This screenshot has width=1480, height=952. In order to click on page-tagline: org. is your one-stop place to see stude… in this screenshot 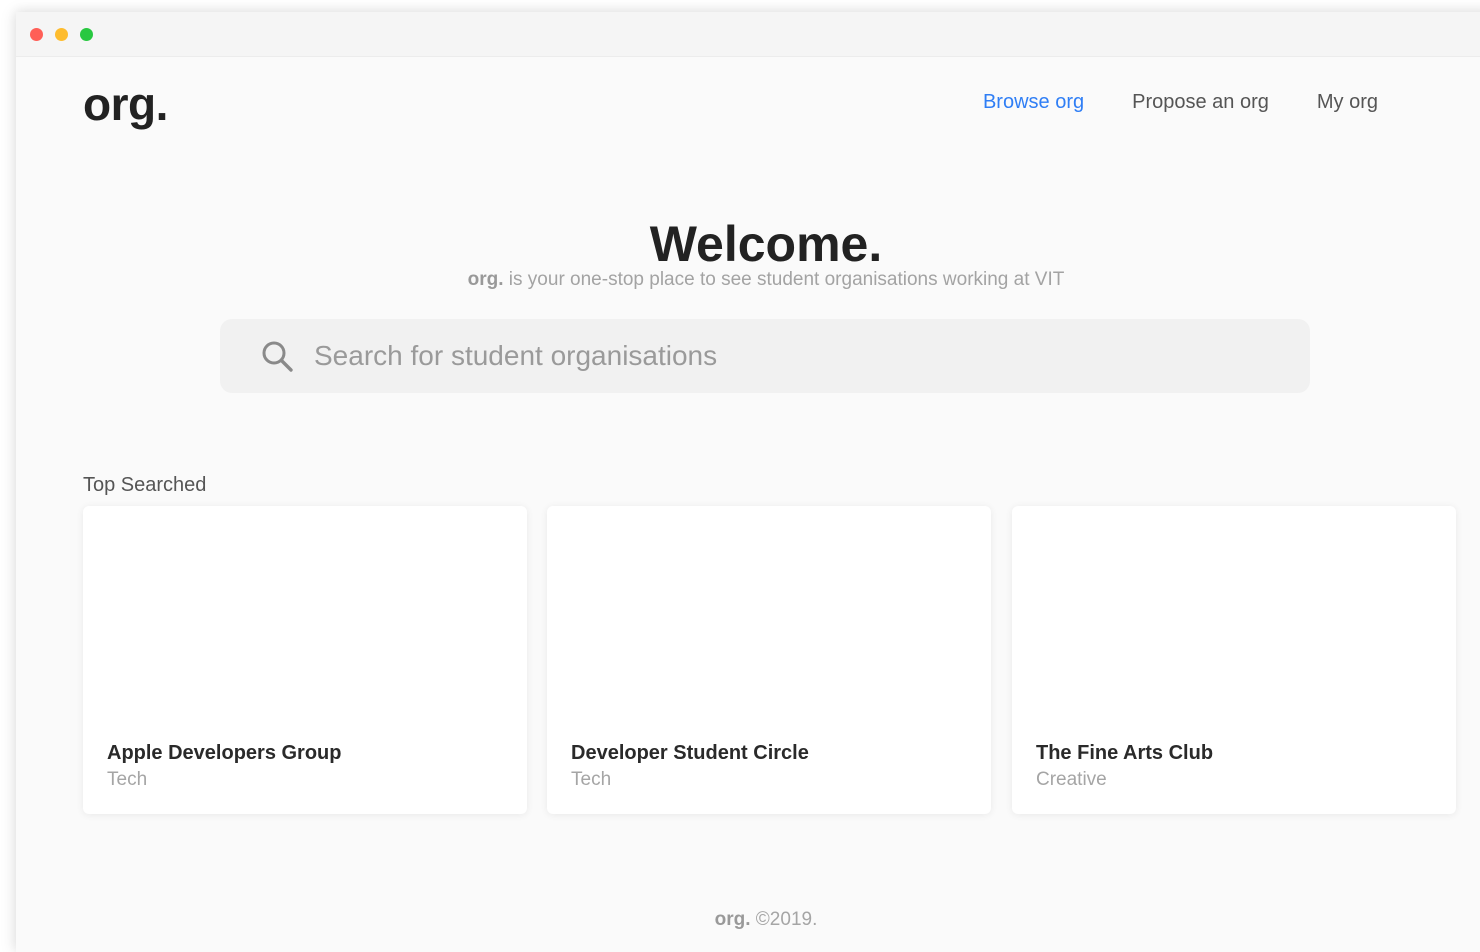, I will do `click(748, 280)`.